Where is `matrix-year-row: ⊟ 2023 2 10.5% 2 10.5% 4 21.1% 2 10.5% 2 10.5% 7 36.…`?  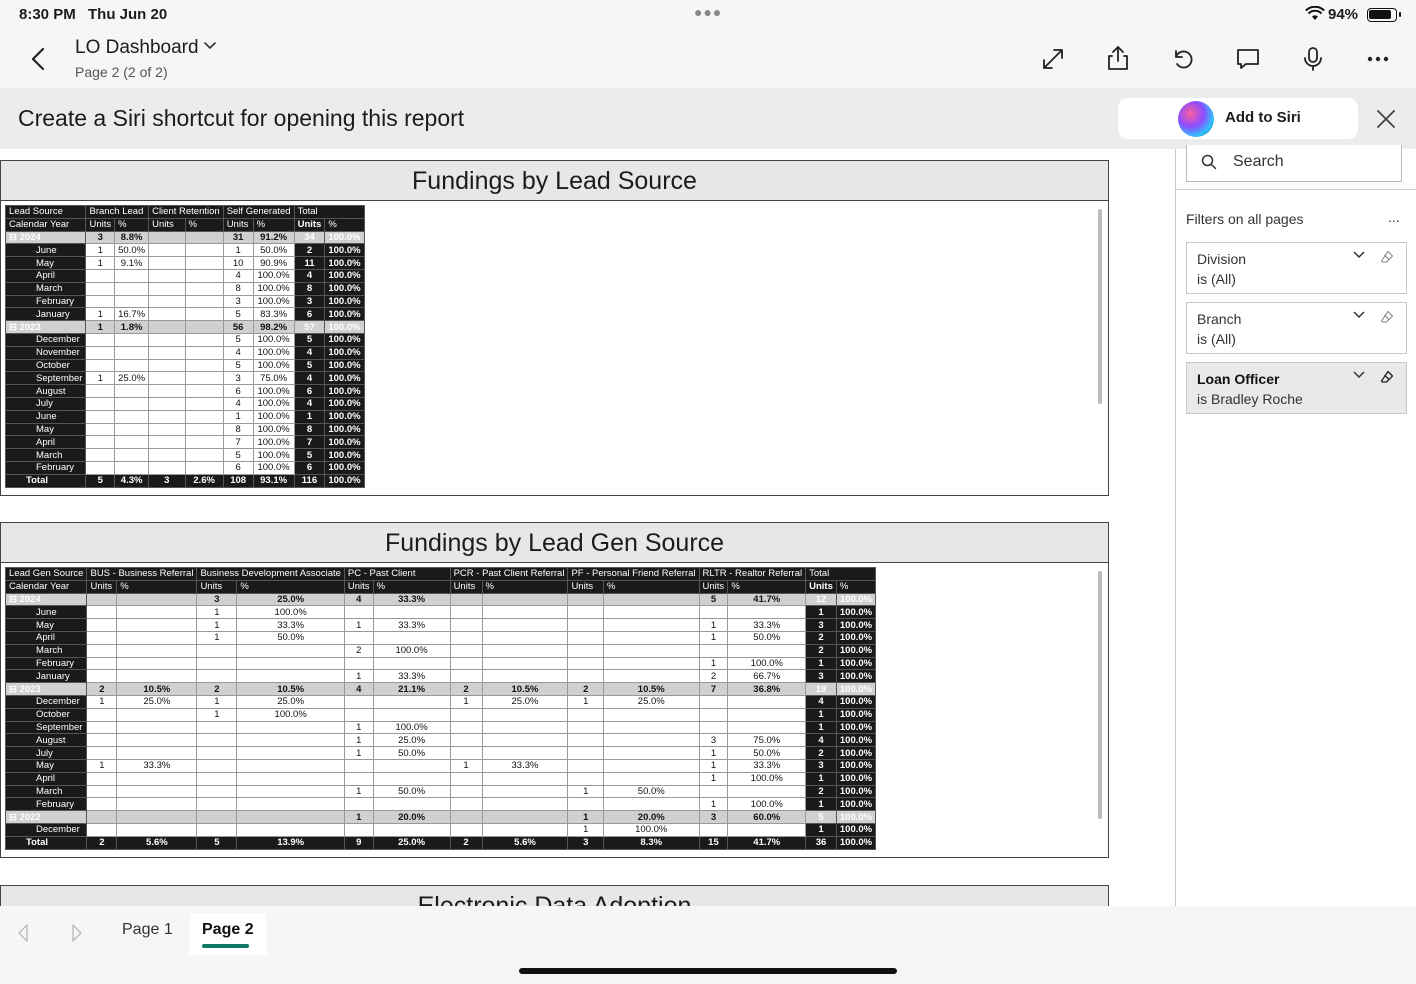
matrix-year-row: ⊟ 2023 2 10.5% 2 10.5% 4 21.1% 2 10.5% 2 10.5% 7 36.… is located at coordinates (440, 689).